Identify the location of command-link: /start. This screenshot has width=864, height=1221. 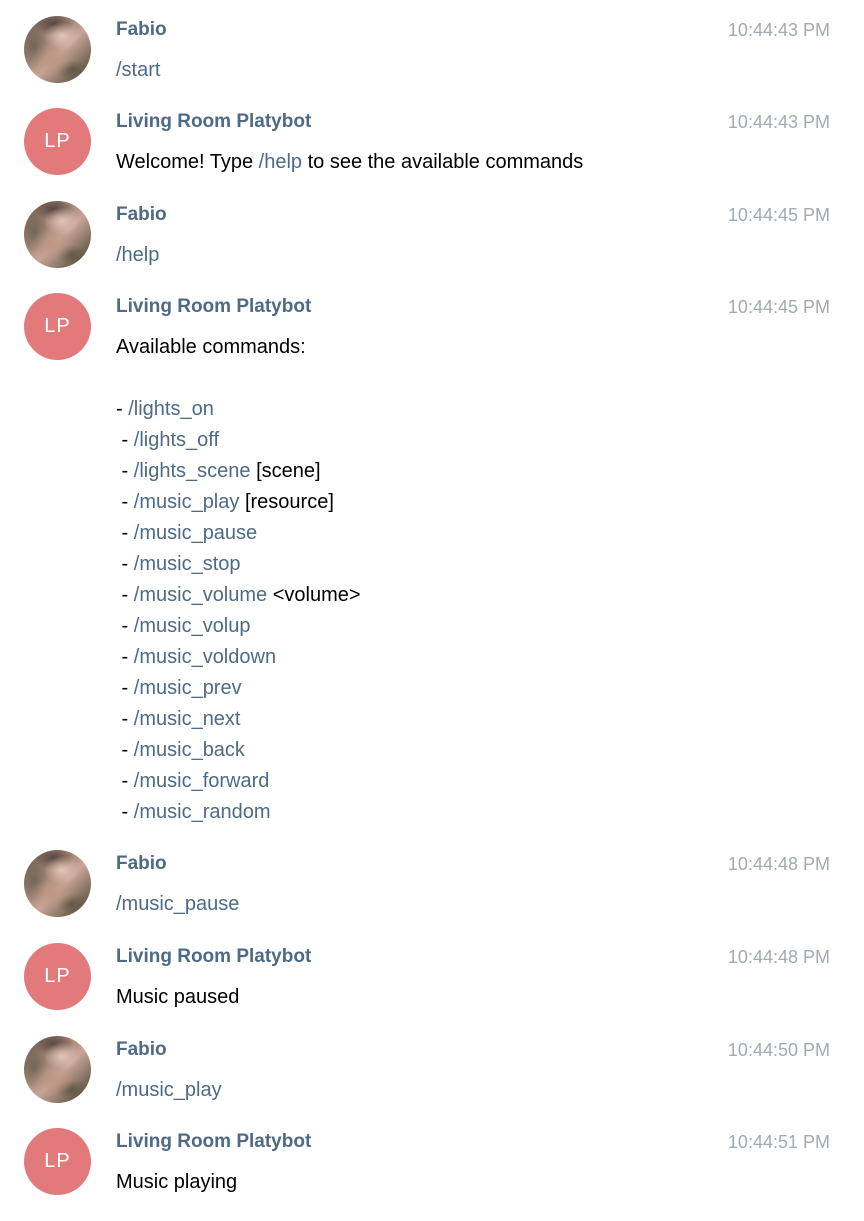
(138, 70).